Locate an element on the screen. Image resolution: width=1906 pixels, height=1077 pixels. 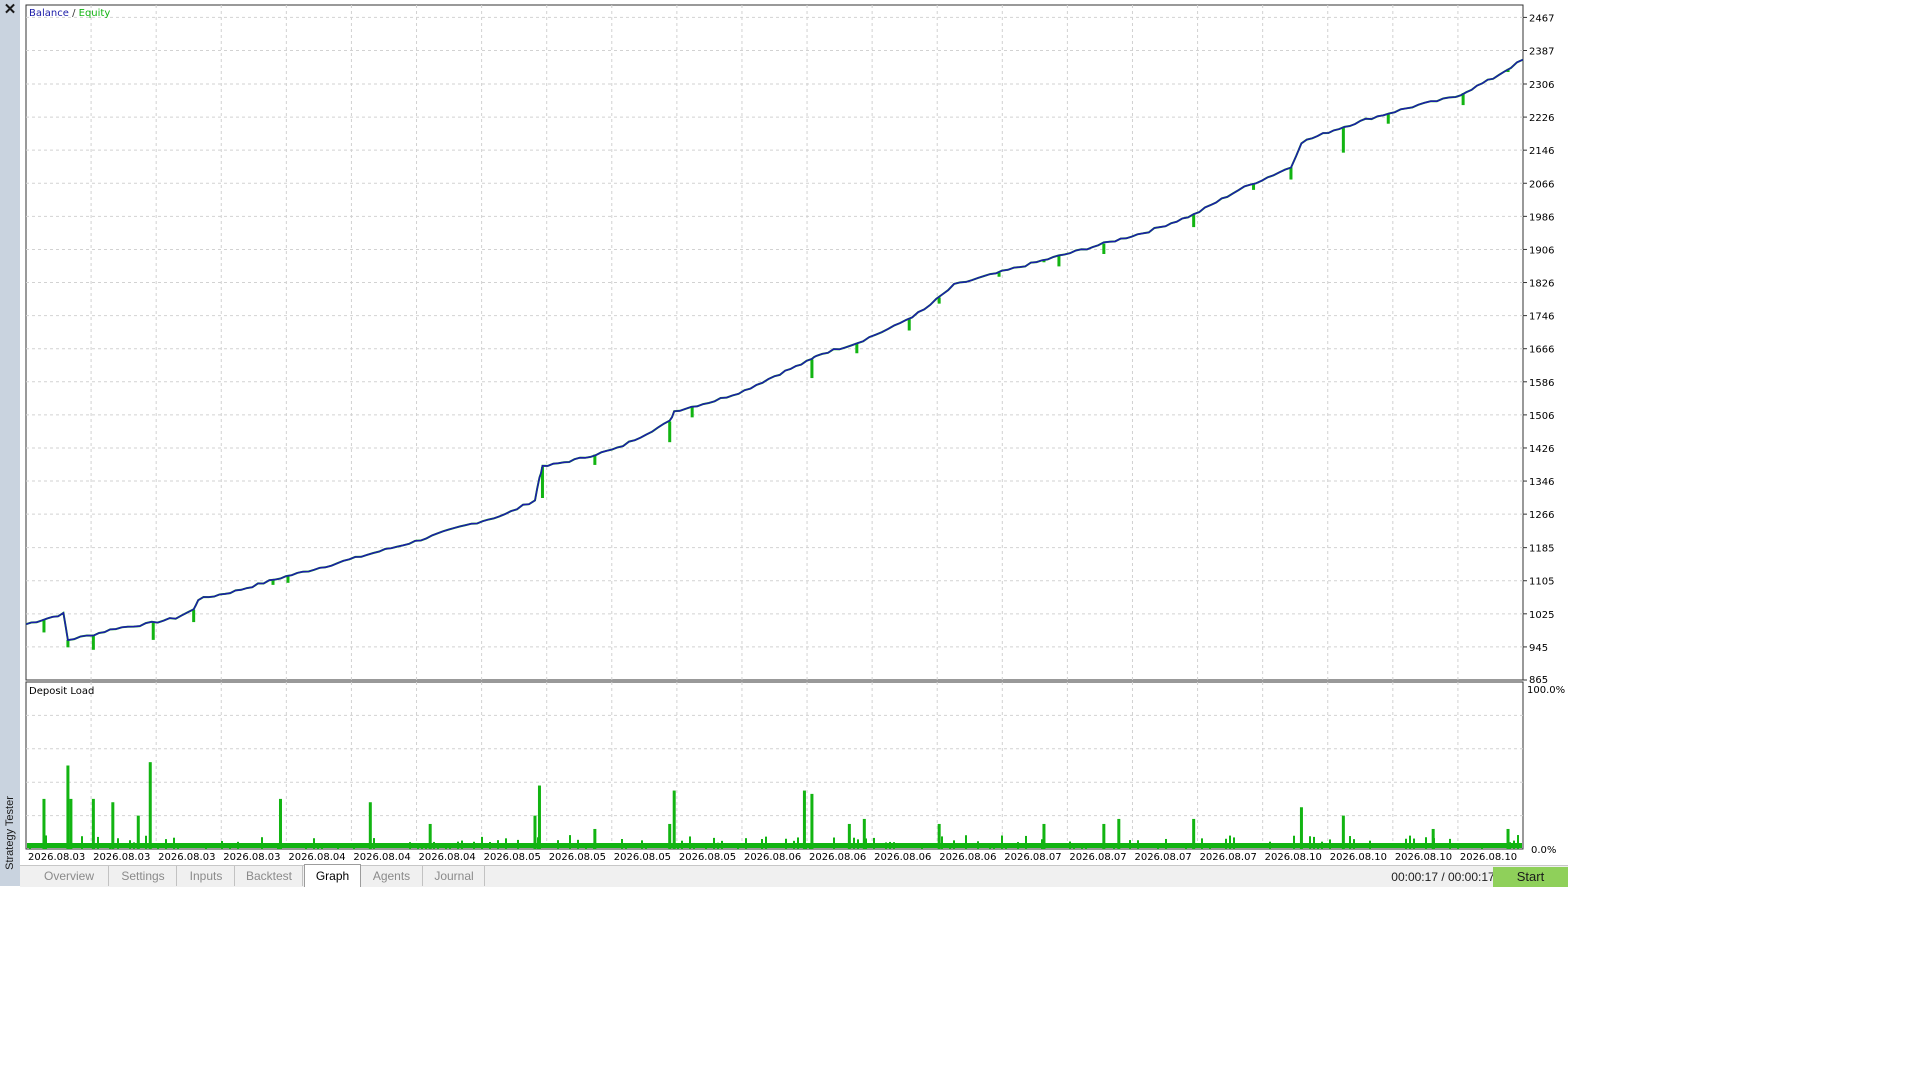
legend: Balance / Equity is located at coordinates (69, 13).